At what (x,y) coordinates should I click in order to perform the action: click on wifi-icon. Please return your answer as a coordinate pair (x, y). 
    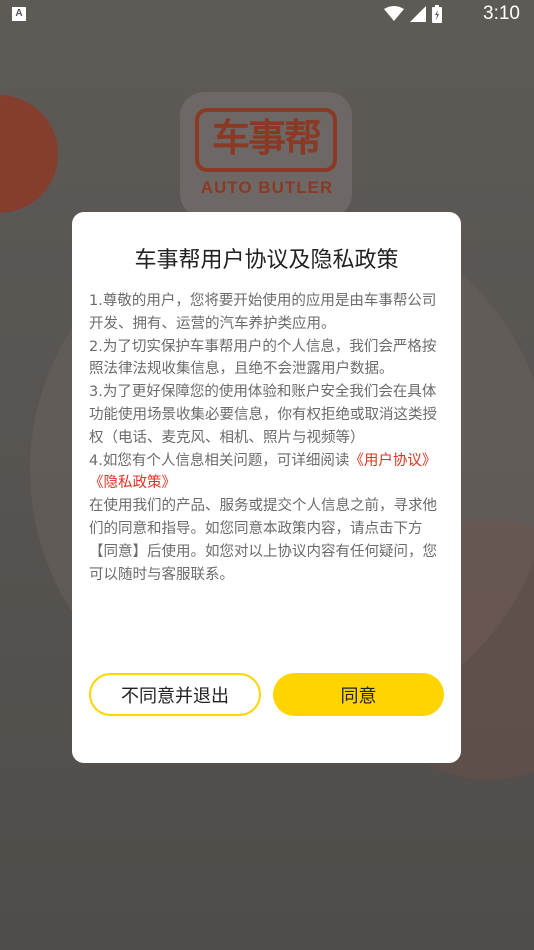
    Looking at the image, I should click on (394, 13).